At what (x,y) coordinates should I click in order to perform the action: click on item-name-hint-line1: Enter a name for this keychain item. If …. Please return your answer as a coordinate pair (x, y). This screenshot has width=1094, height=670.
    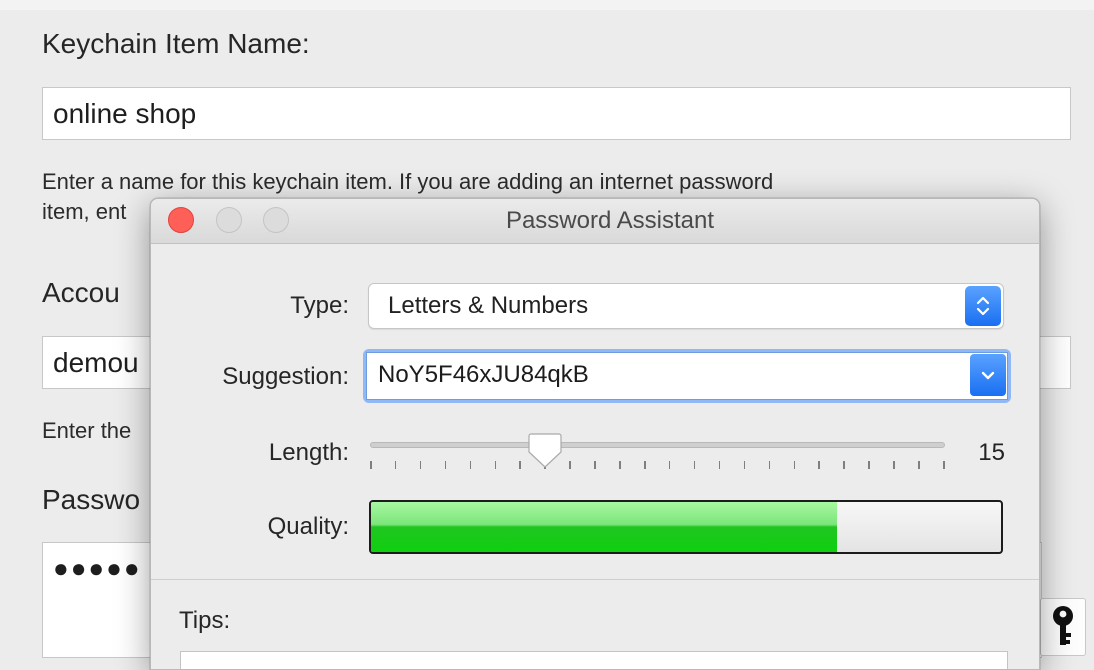
    Looking at the image, I should click on (408, 181).